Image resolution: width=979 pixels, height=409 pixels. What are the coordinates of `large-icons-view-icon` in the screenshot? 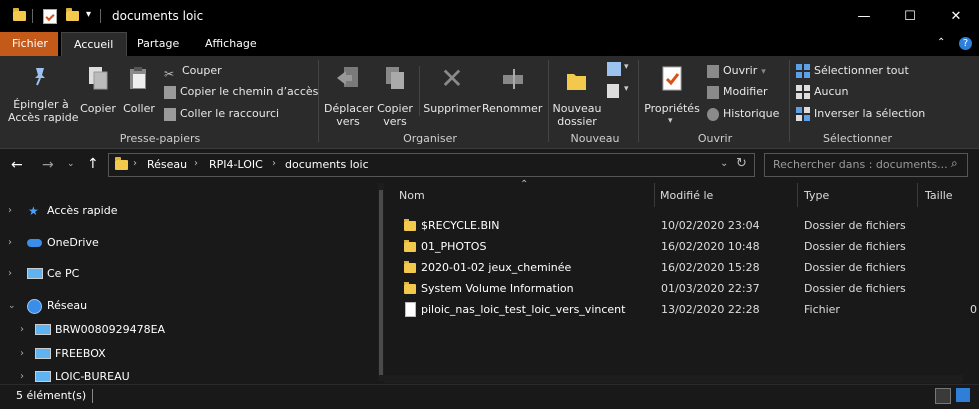 It's located at (963, 395).